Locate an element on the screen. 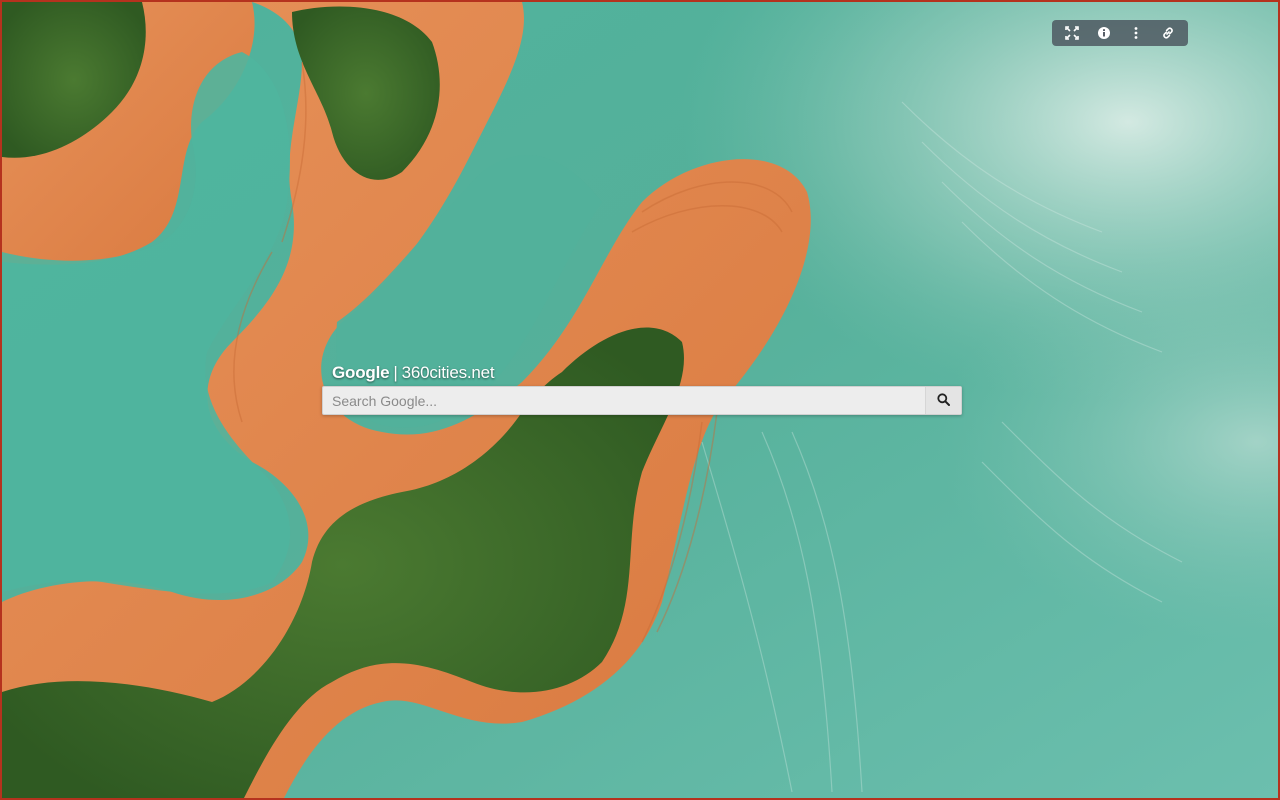 This screenshot has width=1280, height=800. info-icon is located at coordinates (1104, 33).